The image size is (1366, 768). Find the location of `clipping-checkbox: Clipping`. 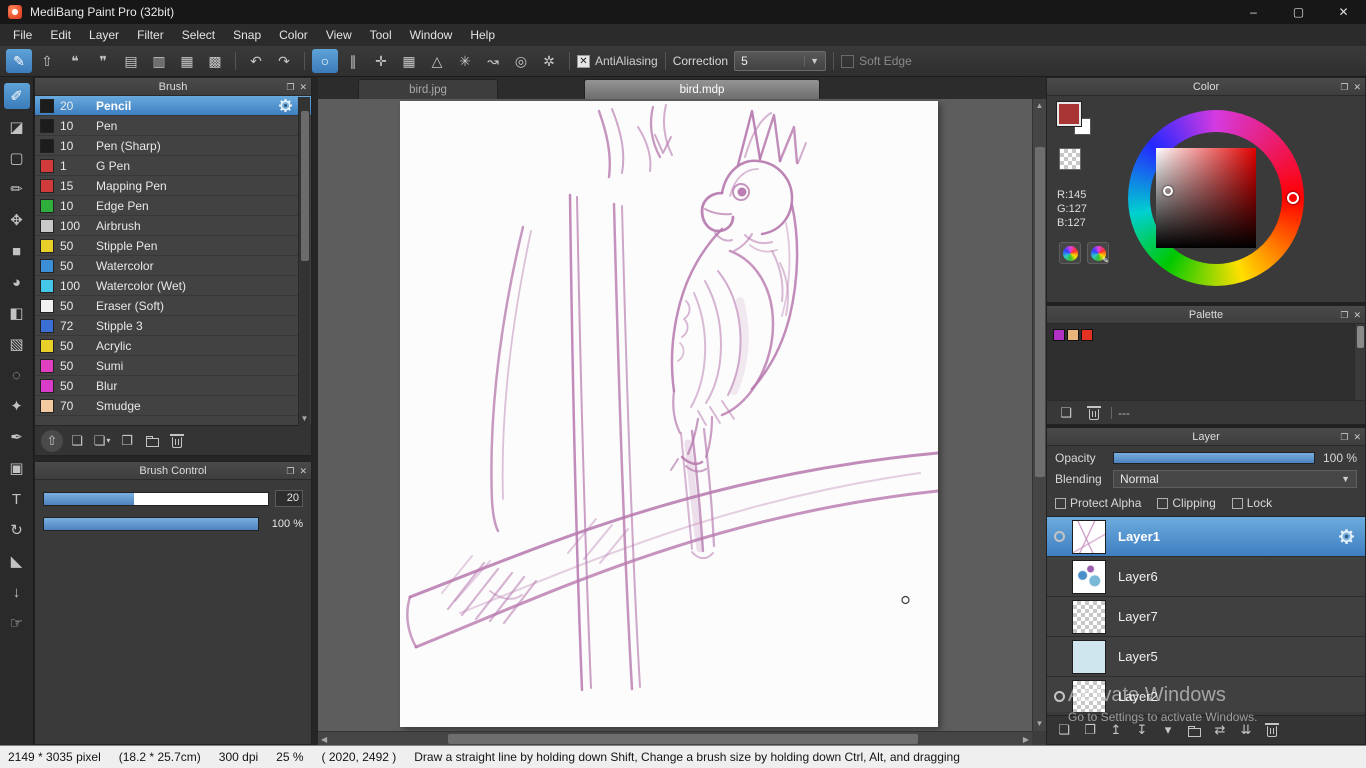

clipping-checkbox: Clipping is located at coordinates (1186, 503).